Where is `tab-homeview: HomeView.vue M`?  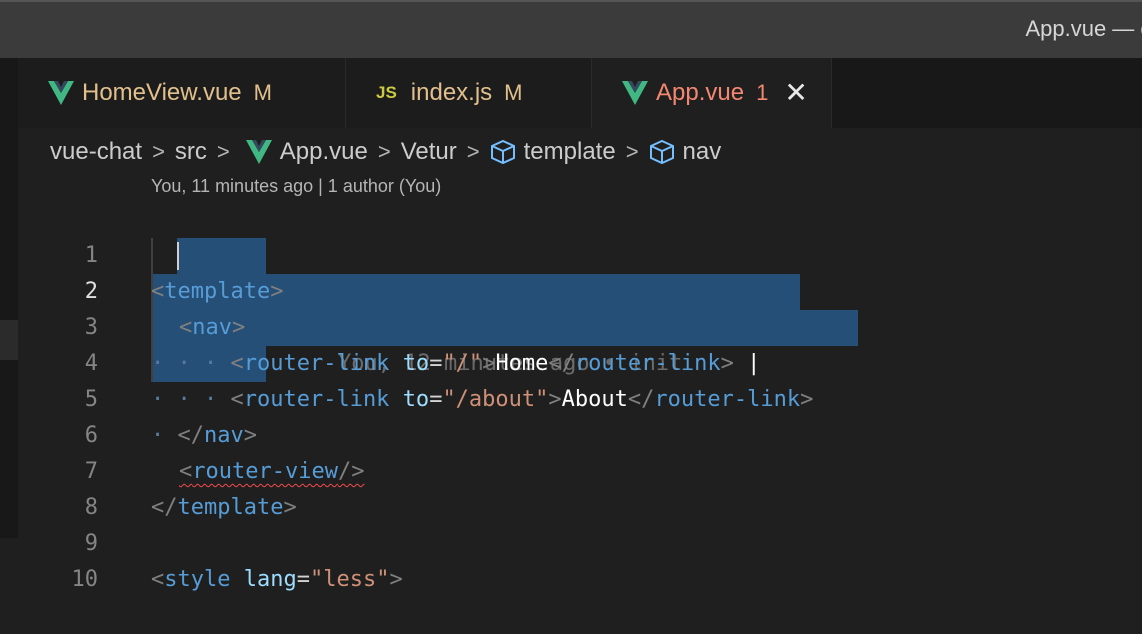
tab-homeview: HomeView.vue M is located at coordinates (182, 93).